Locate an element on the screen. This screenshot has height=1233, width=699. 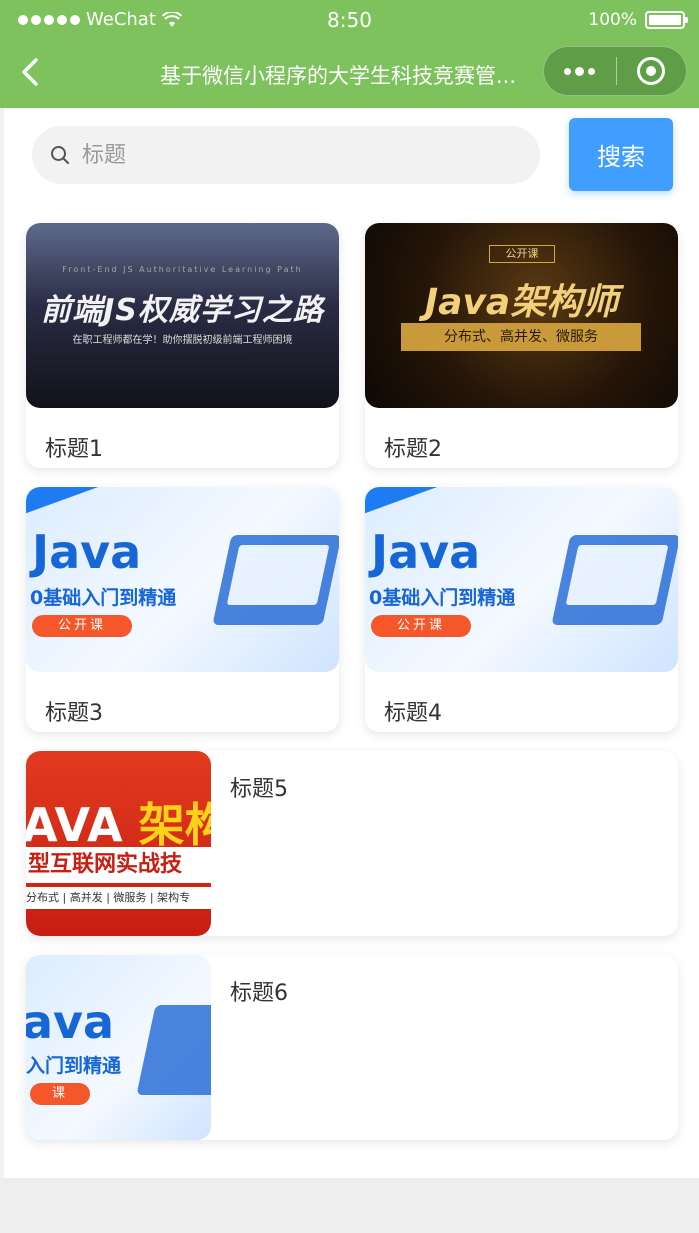
course-list-item: AVA 架构 型互联网实战技 分布式 | 高并发 | 微服务 | 架构专 标题5 is located at coordinates (352, 843).